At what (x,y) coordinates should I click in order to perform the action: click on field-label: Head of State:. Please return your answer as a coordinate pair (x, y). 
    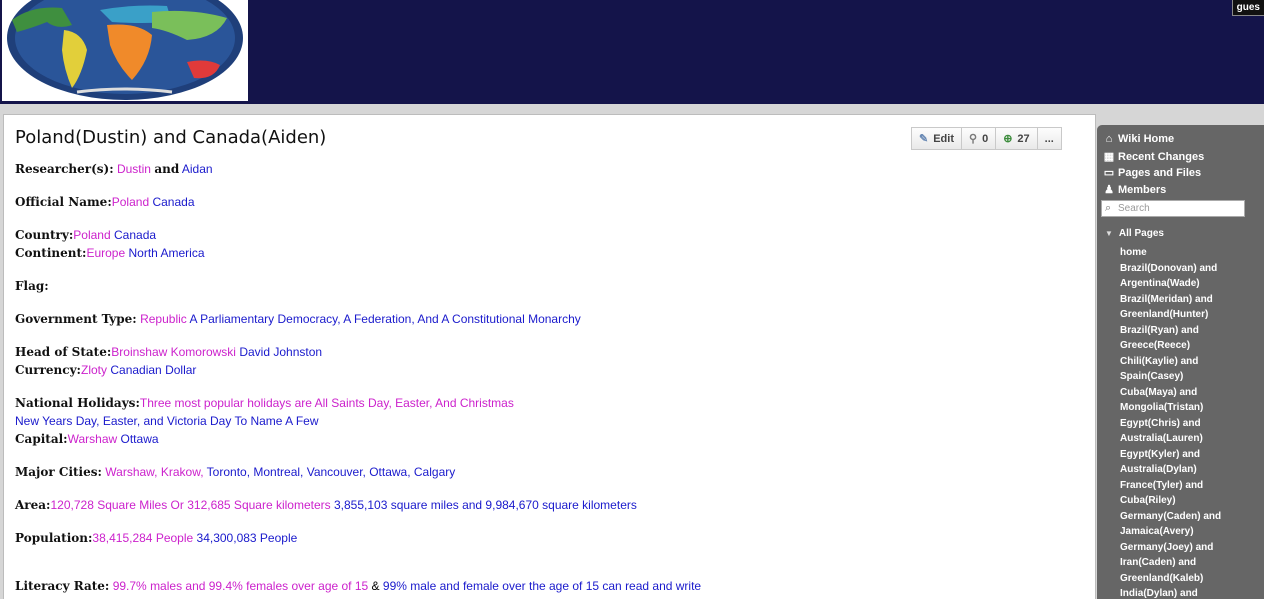
    Looking at the image, I should click on (63, 352).